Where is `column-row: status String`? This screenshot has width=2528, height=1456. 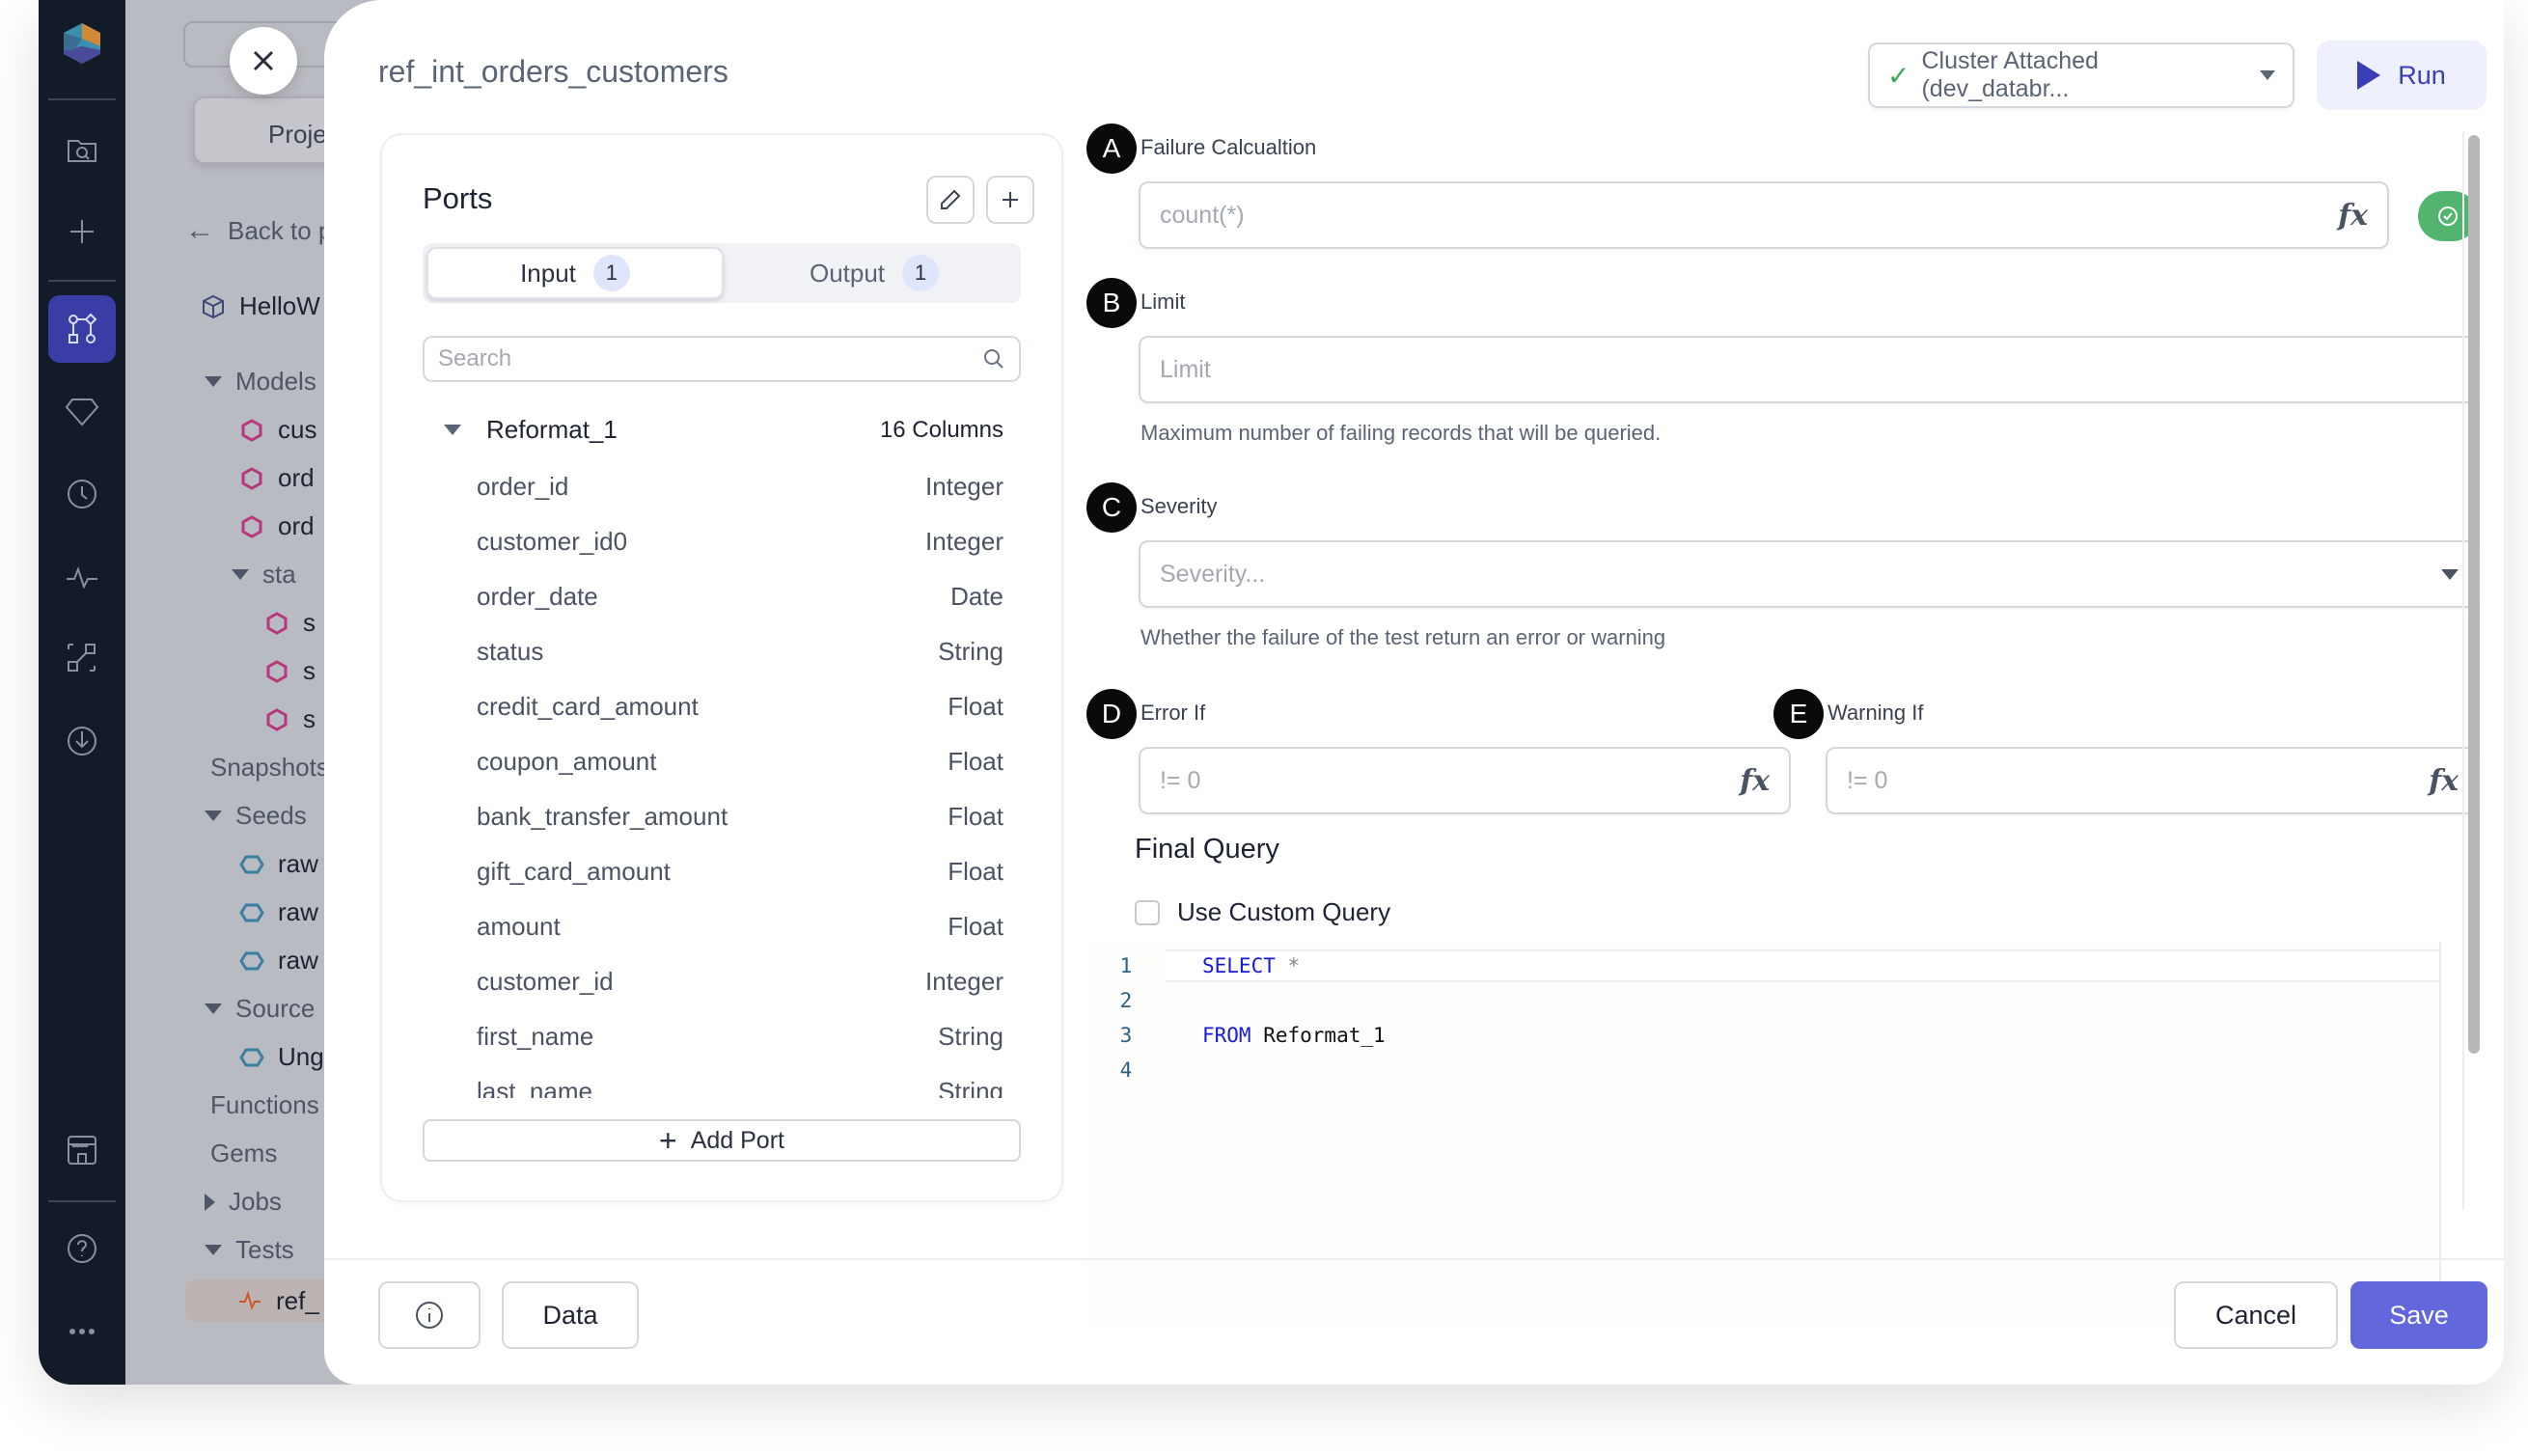 column-row: status String is located at coordinates (740, 651).